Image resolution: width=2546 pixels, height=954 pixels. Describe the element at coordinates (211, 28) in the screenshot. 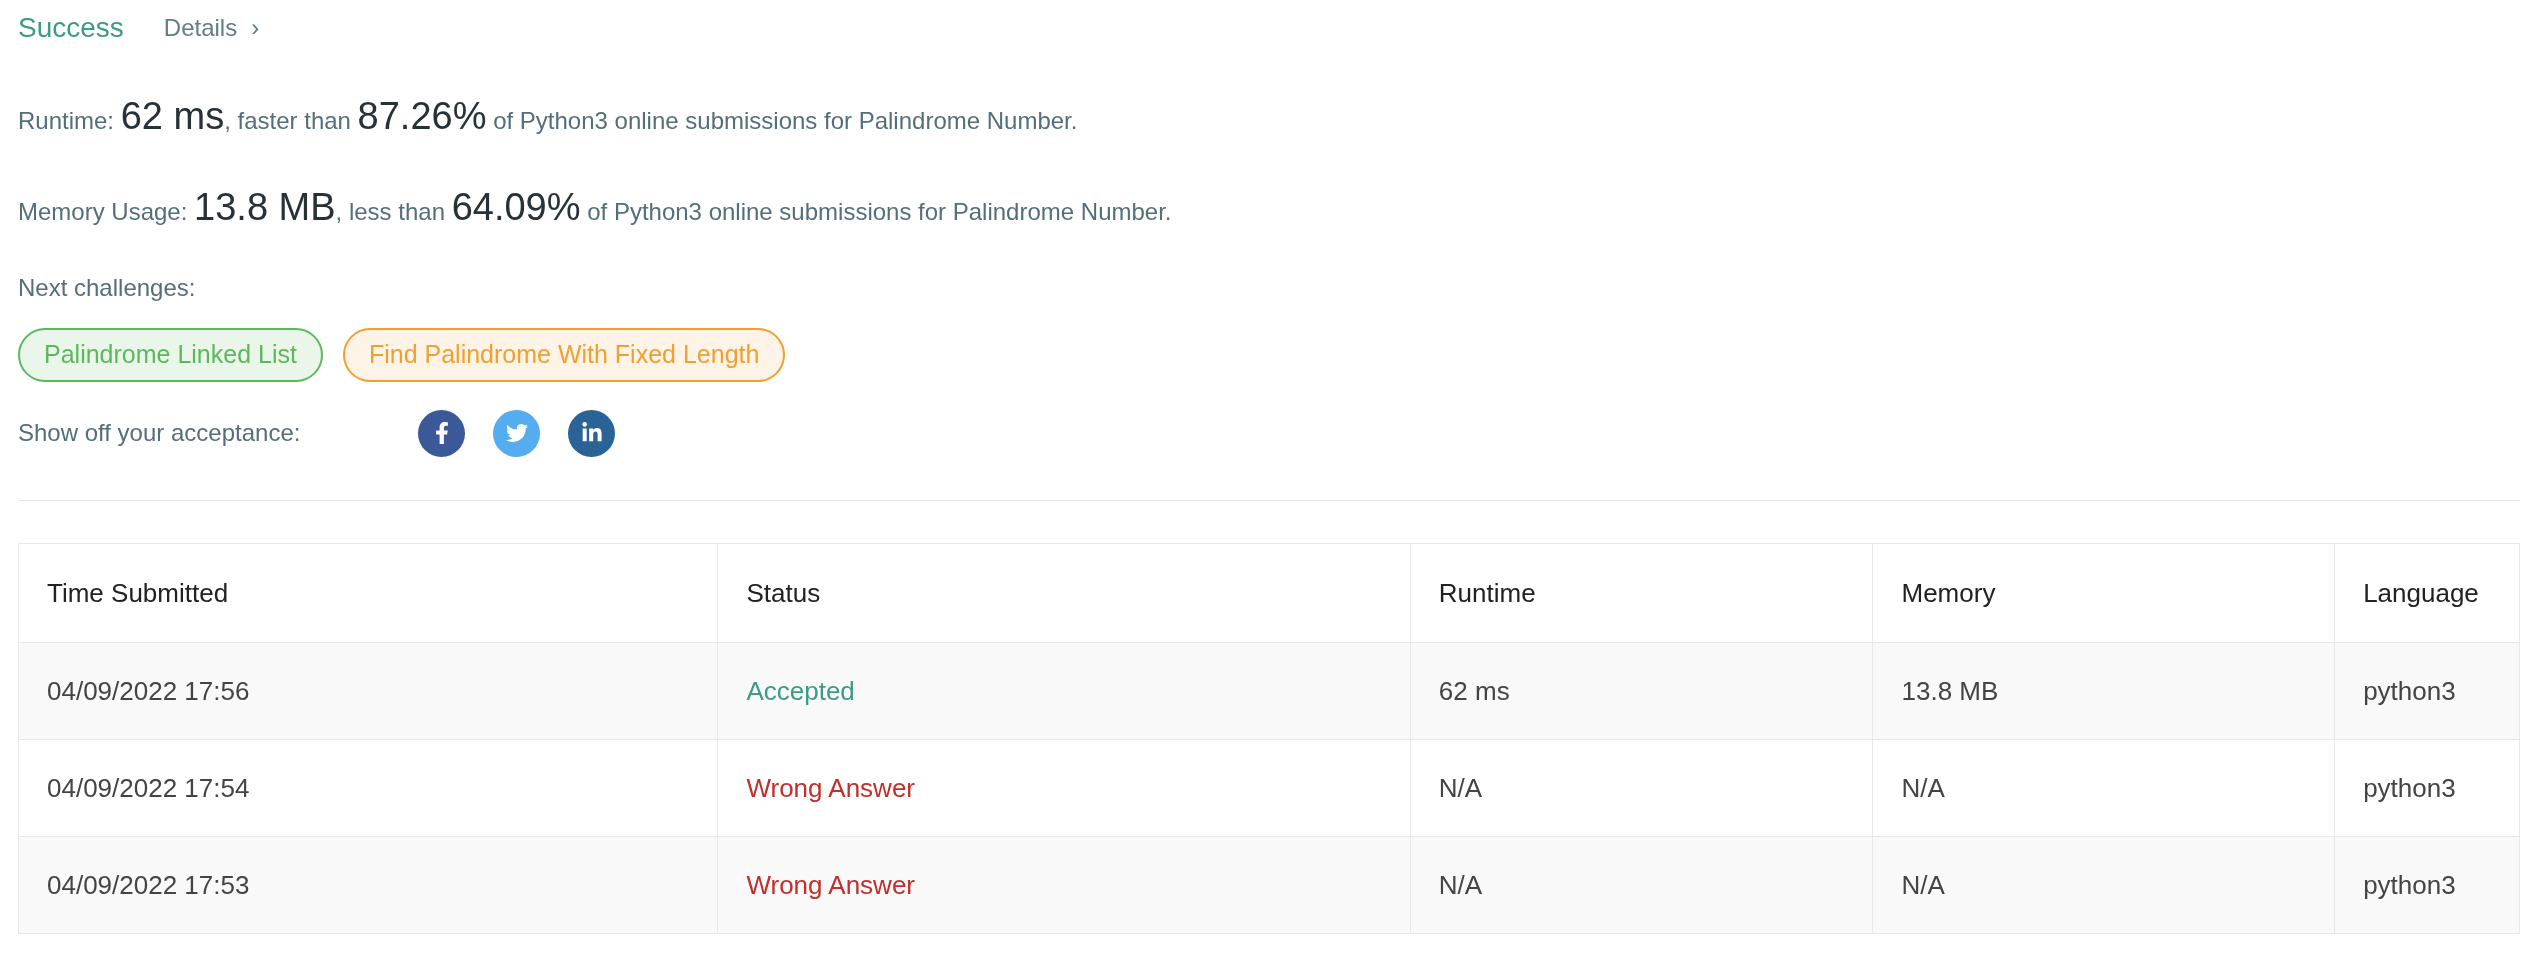

I see `details-link: Details ›` at that location.